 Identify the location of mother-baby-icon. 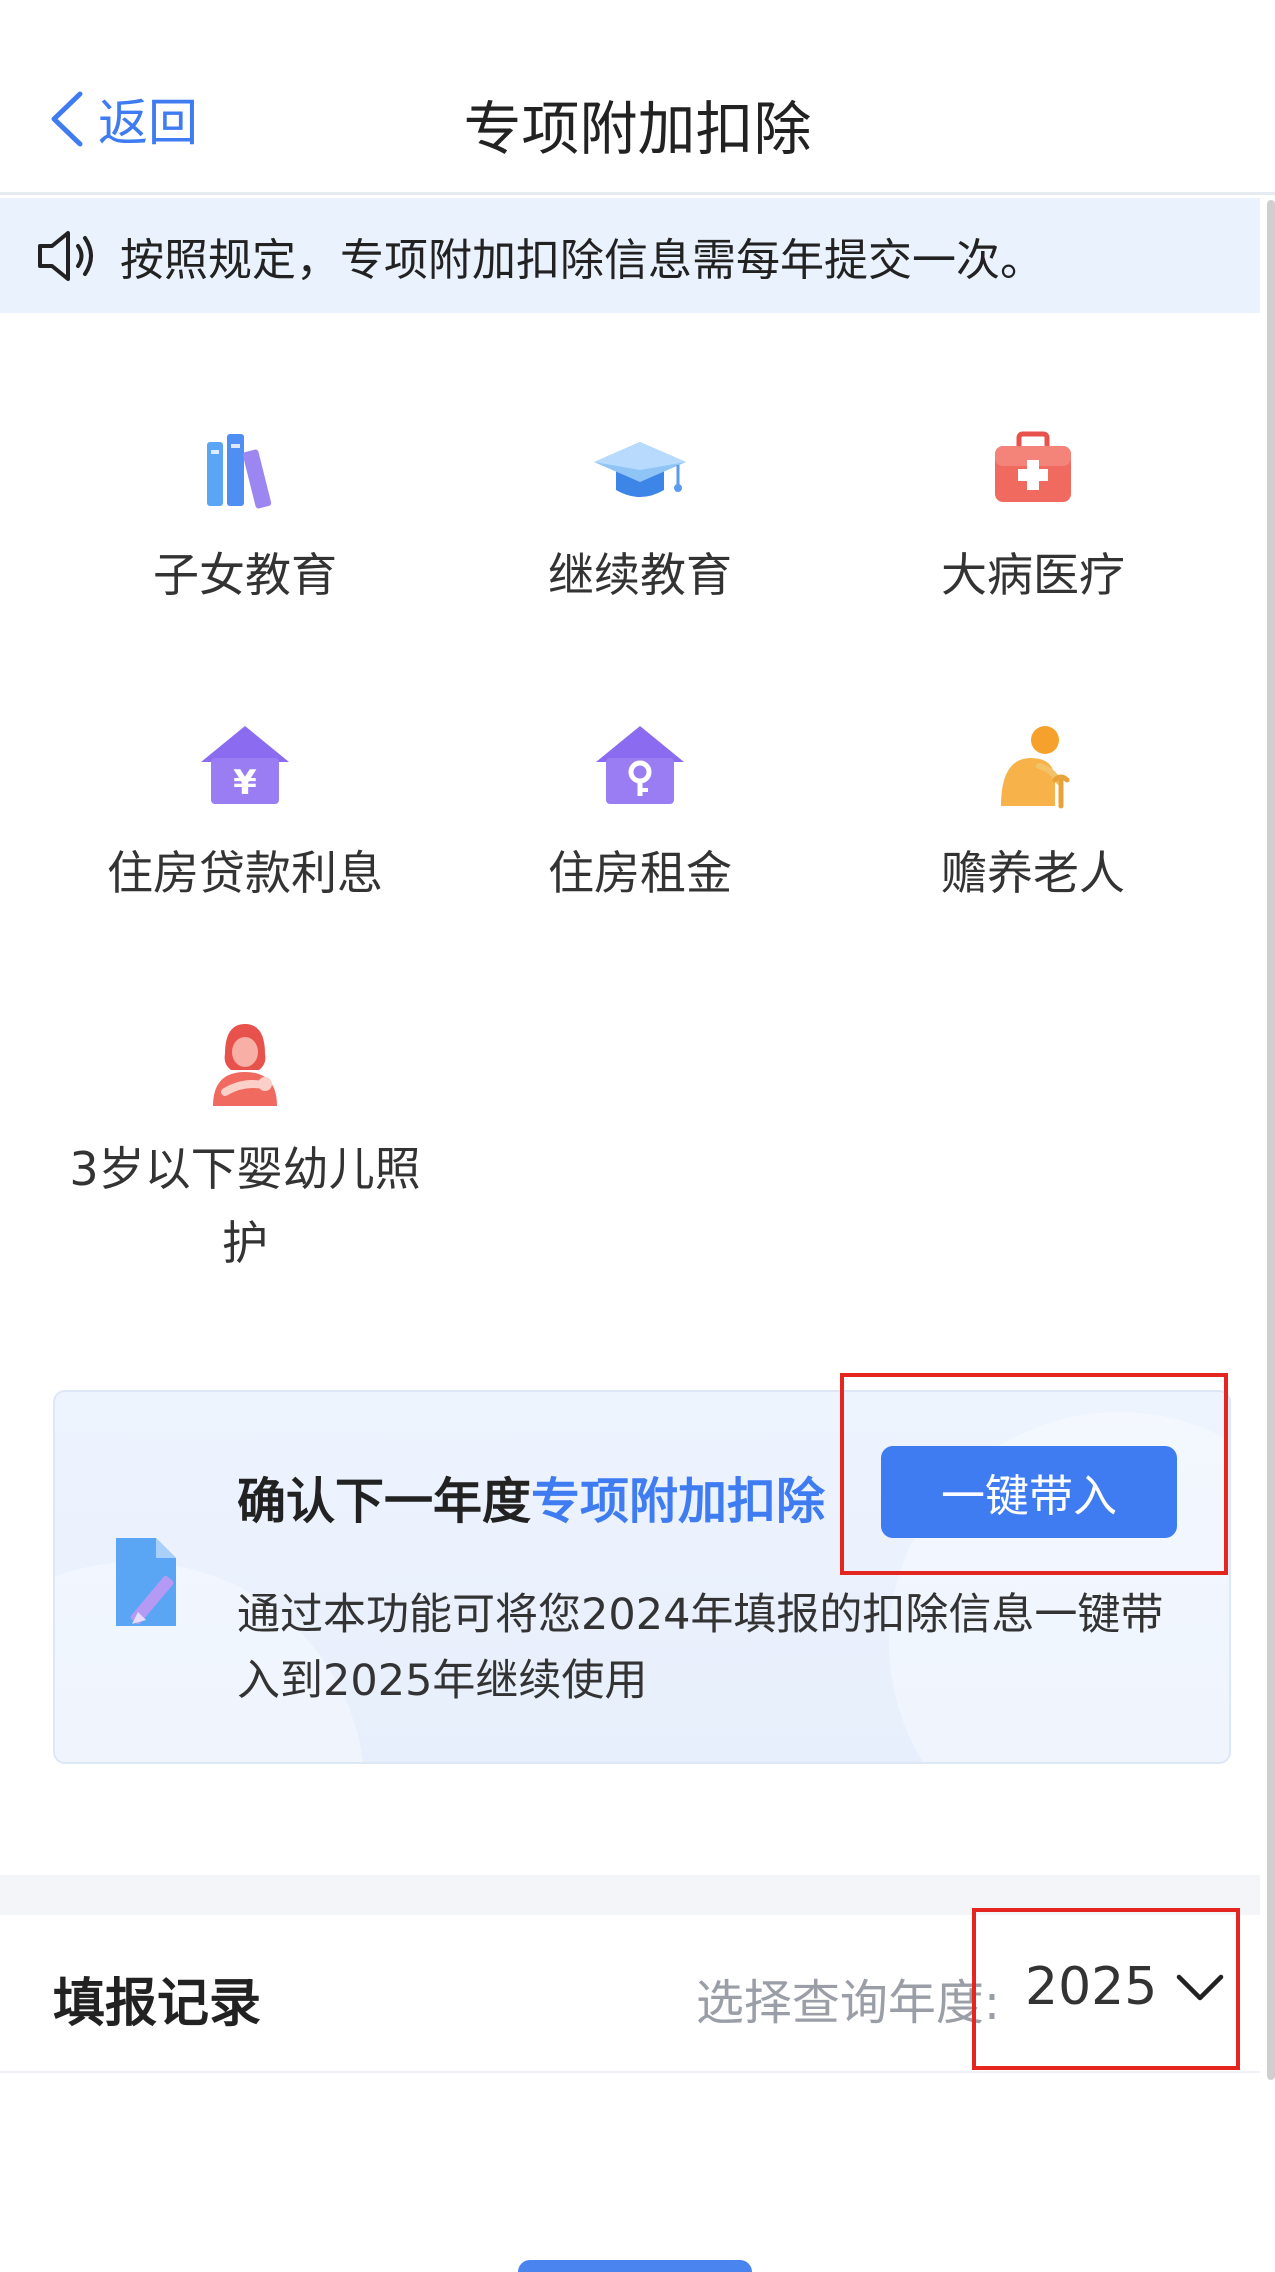
(245, 1065).